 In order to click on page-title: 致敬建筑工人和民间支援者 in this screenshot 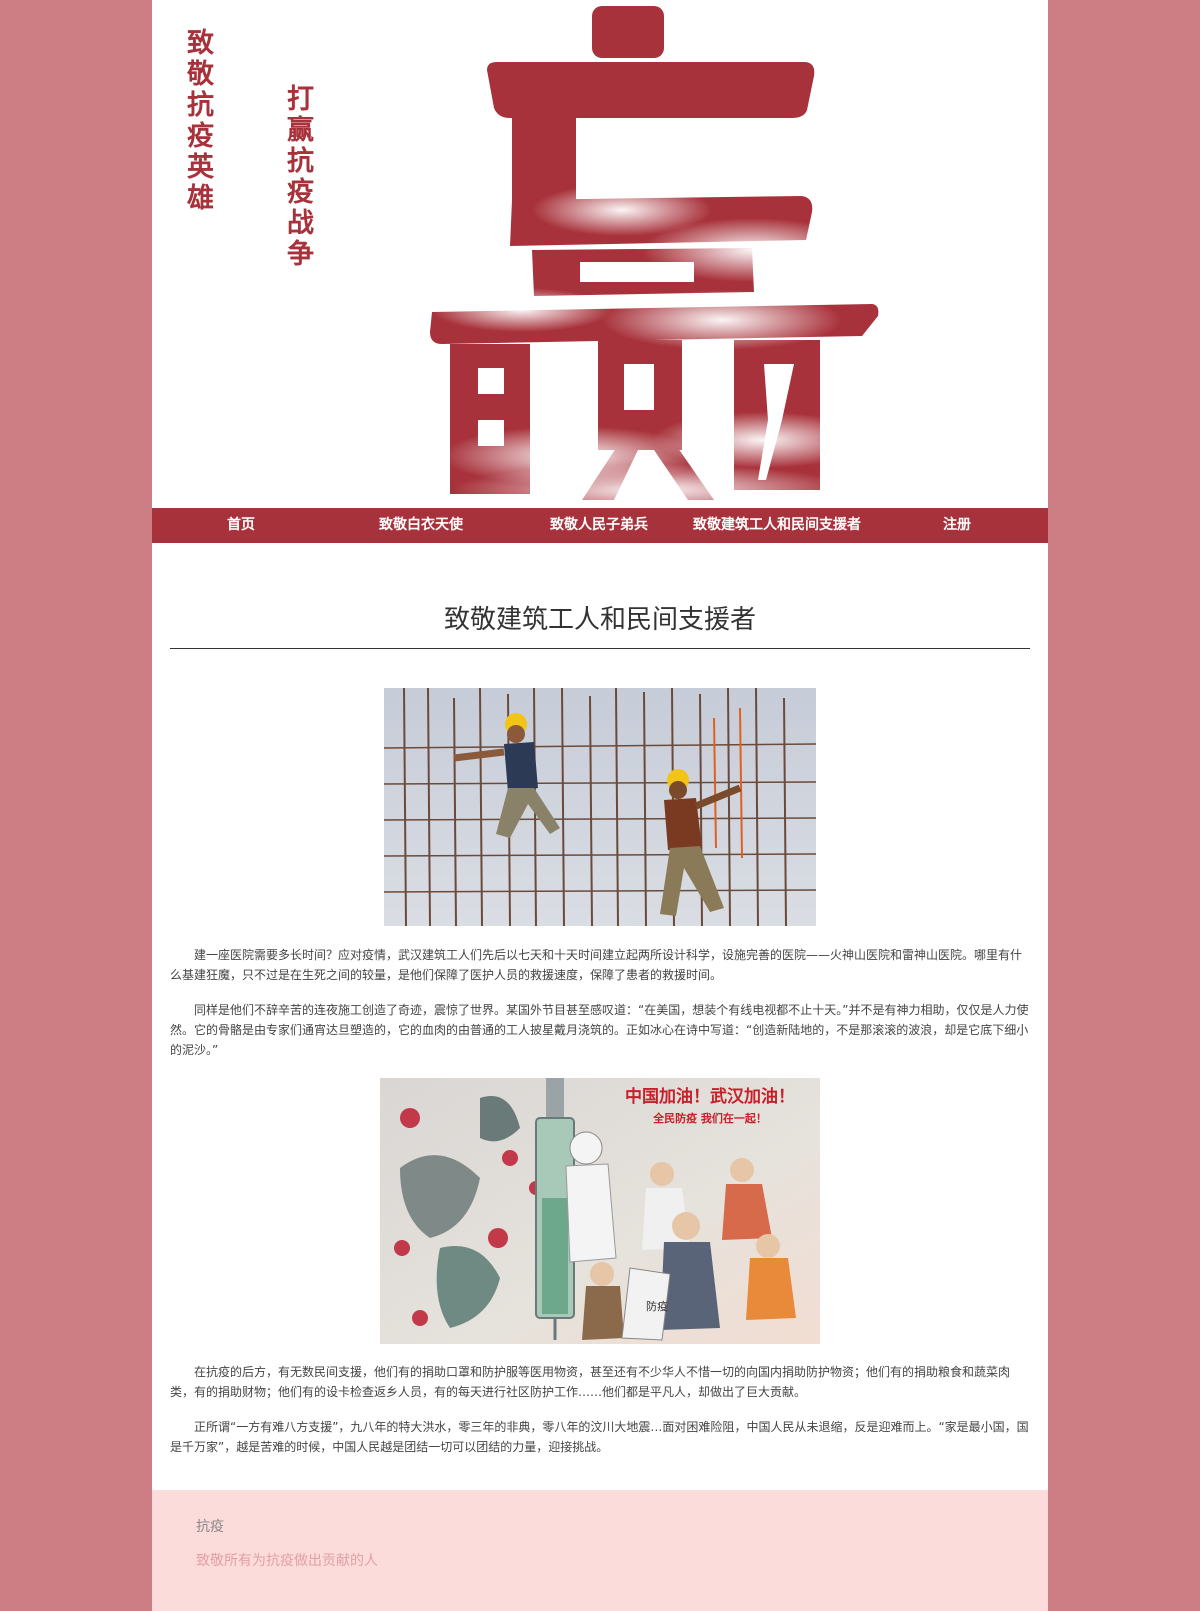, I will do `click(599, 620)`.